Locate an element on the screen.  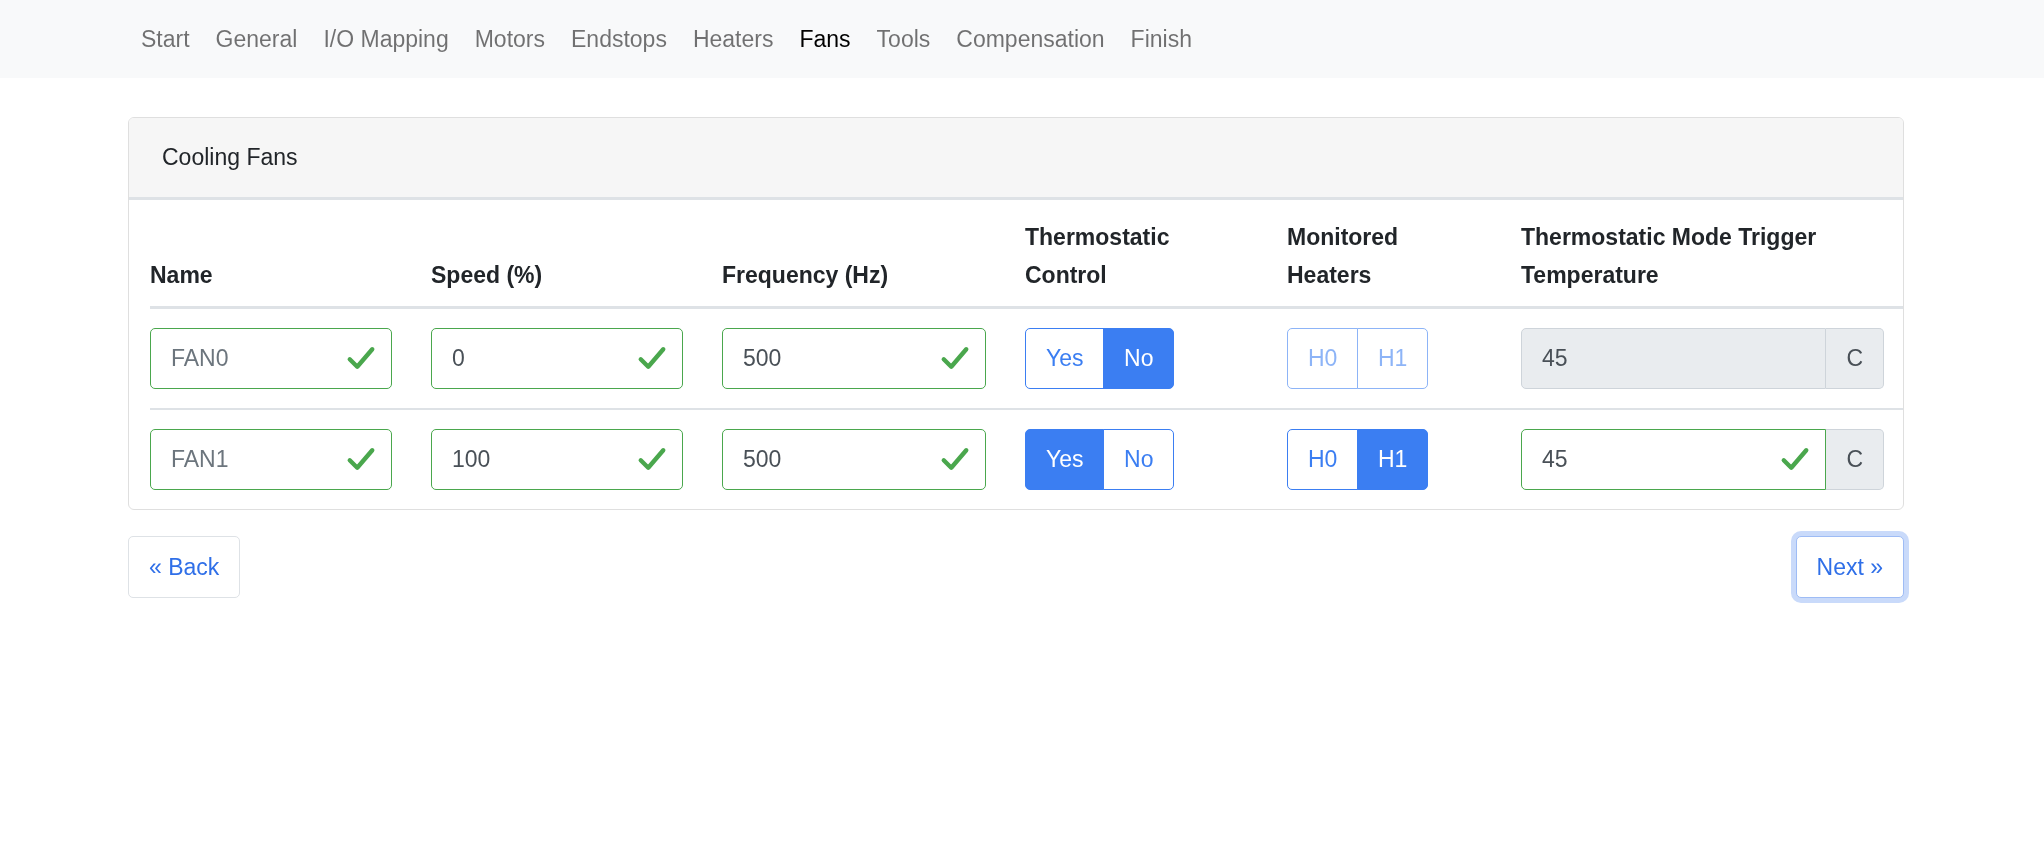
heater-button: H0 is located at coordinates (1323, 459).